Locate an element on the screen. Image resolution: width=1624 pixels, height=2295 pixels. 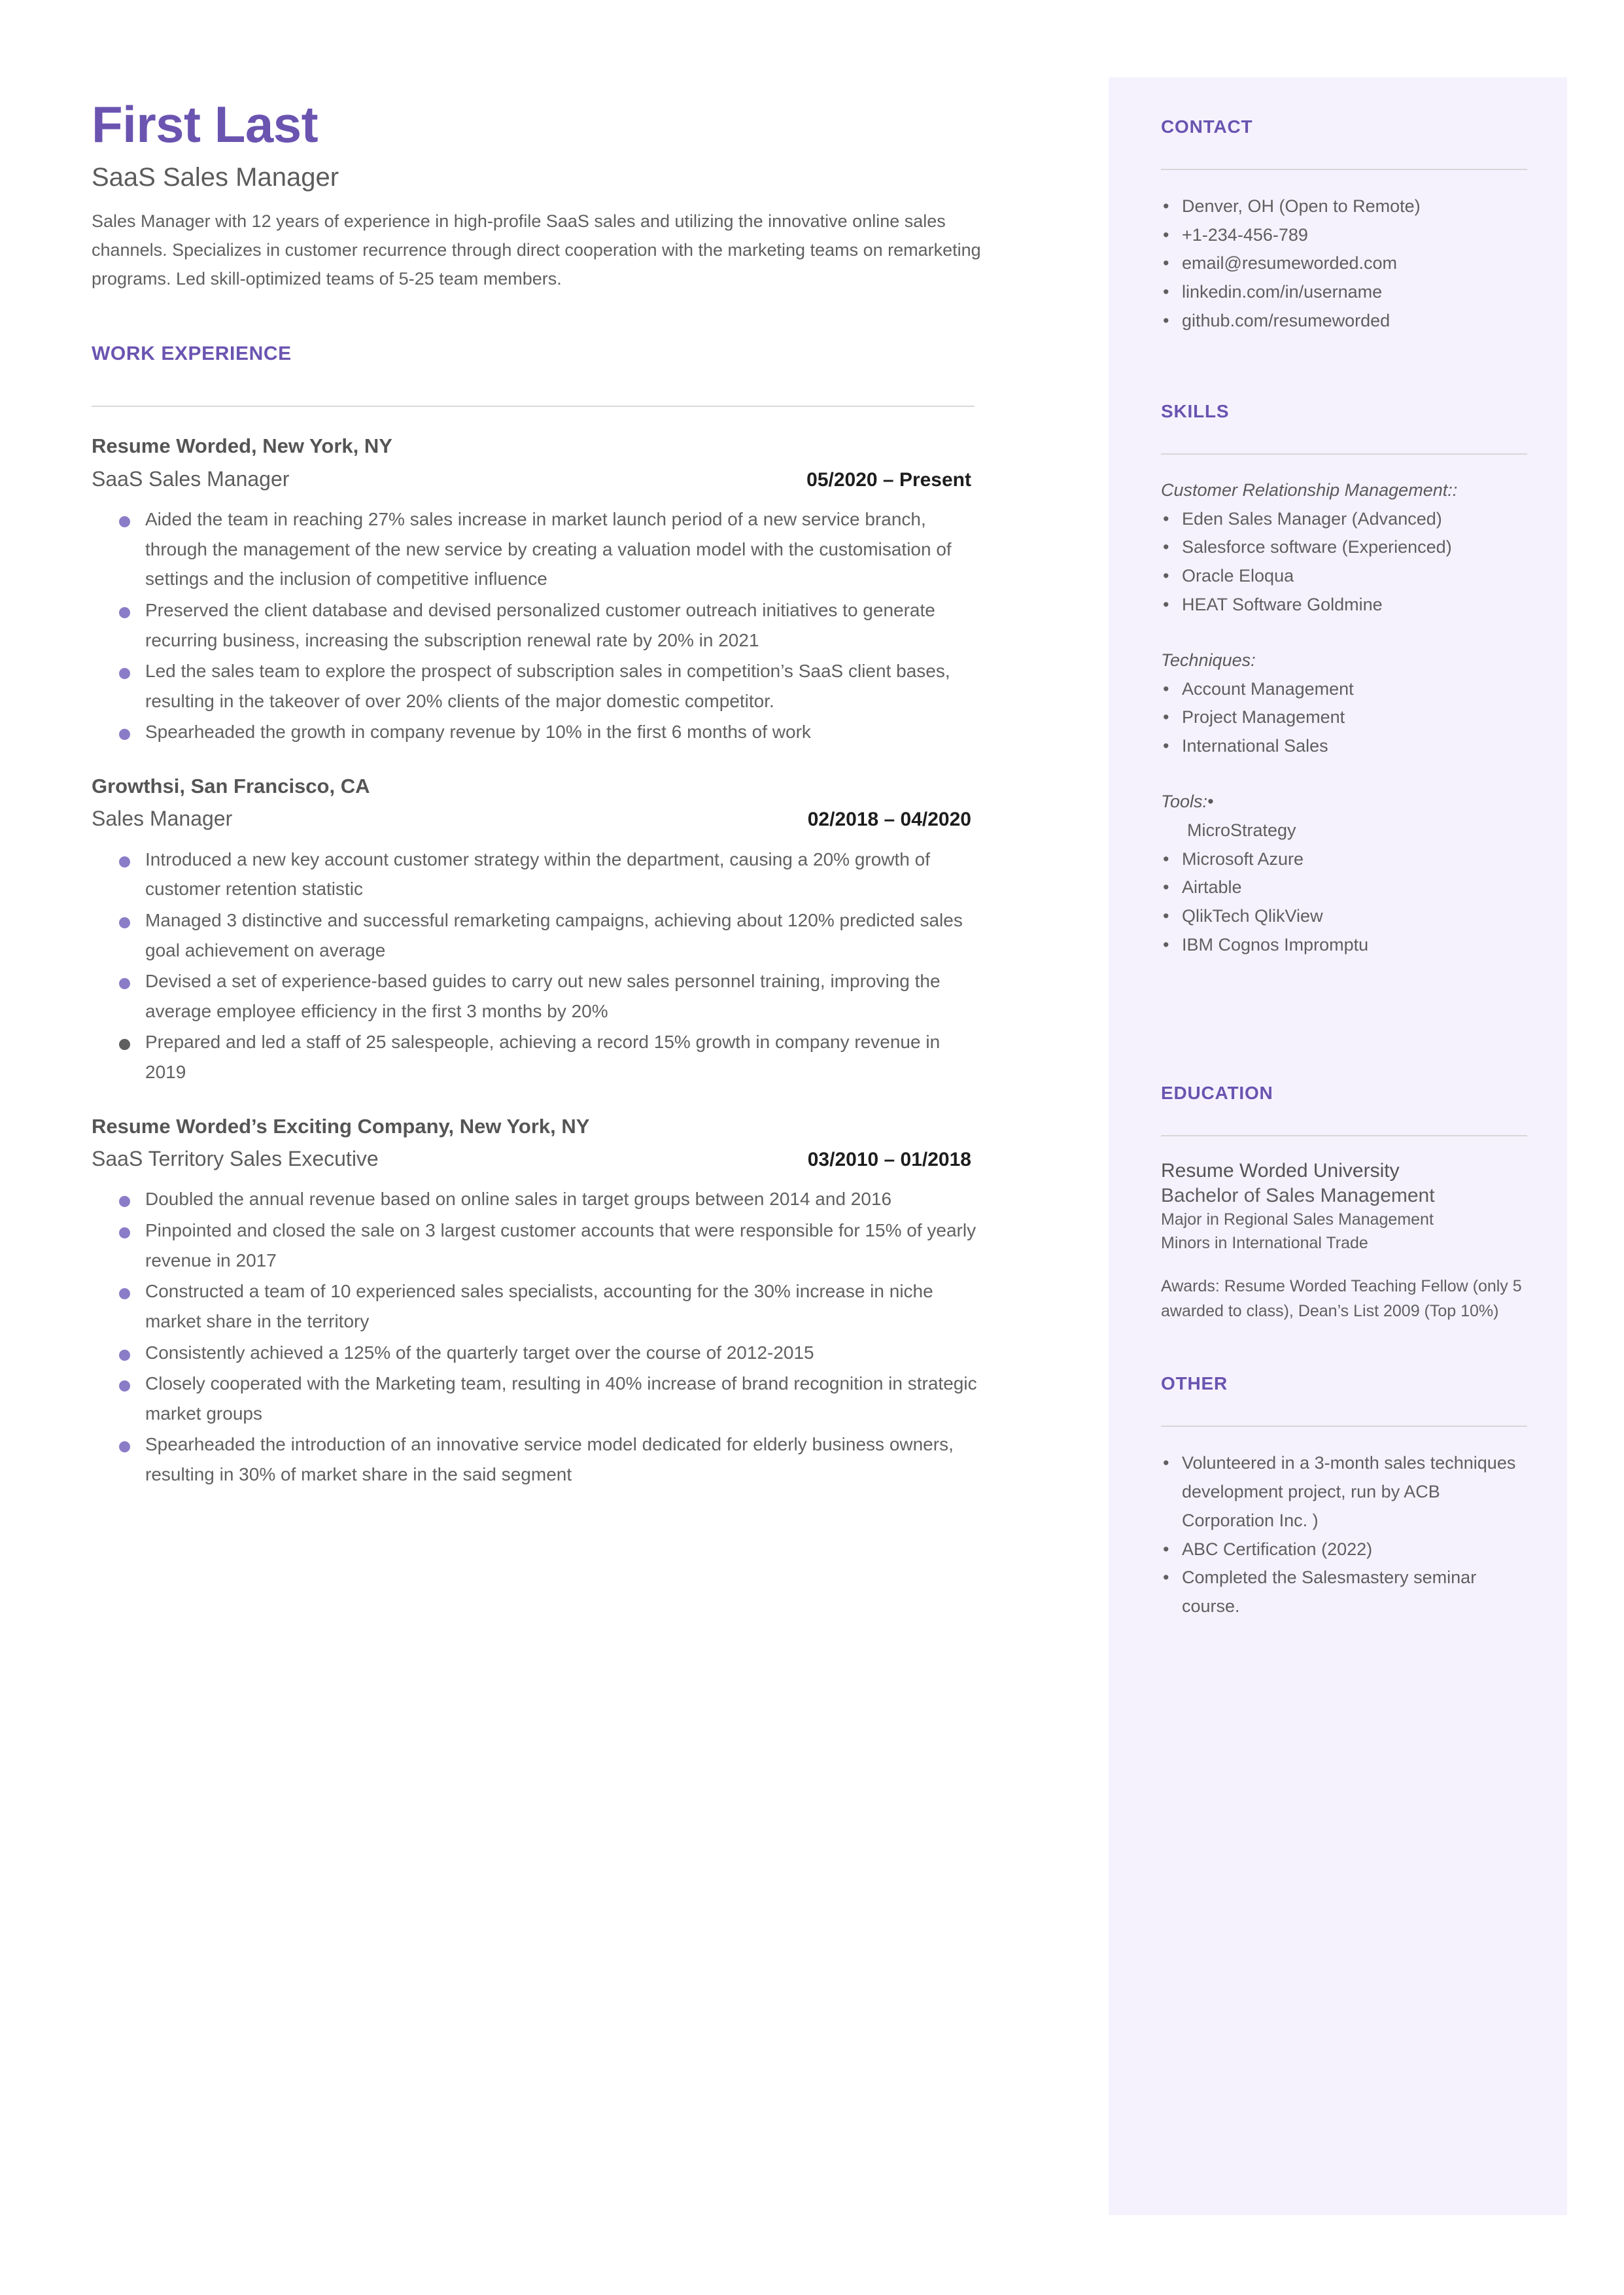
skills-divider is located at coordinates (1344, 454).